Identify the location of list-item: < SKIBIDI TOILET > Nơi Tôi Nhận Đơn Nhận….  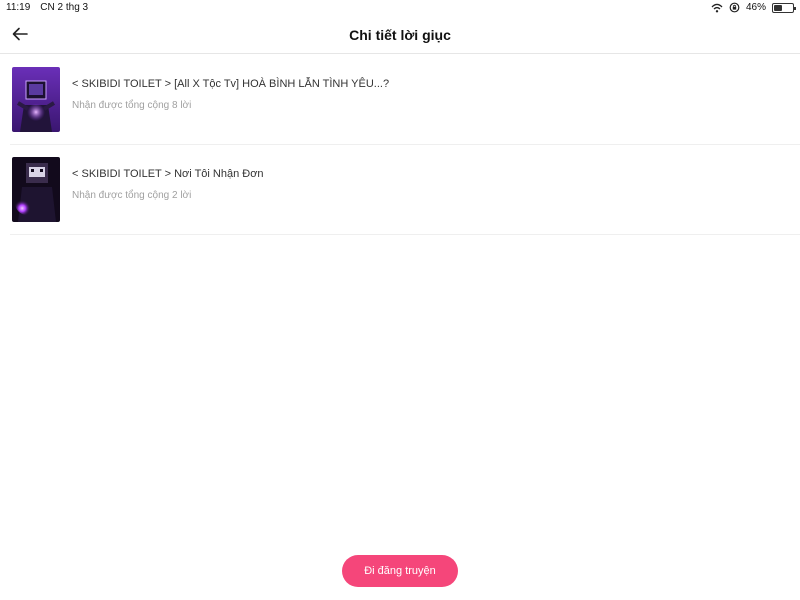
(405, 190).